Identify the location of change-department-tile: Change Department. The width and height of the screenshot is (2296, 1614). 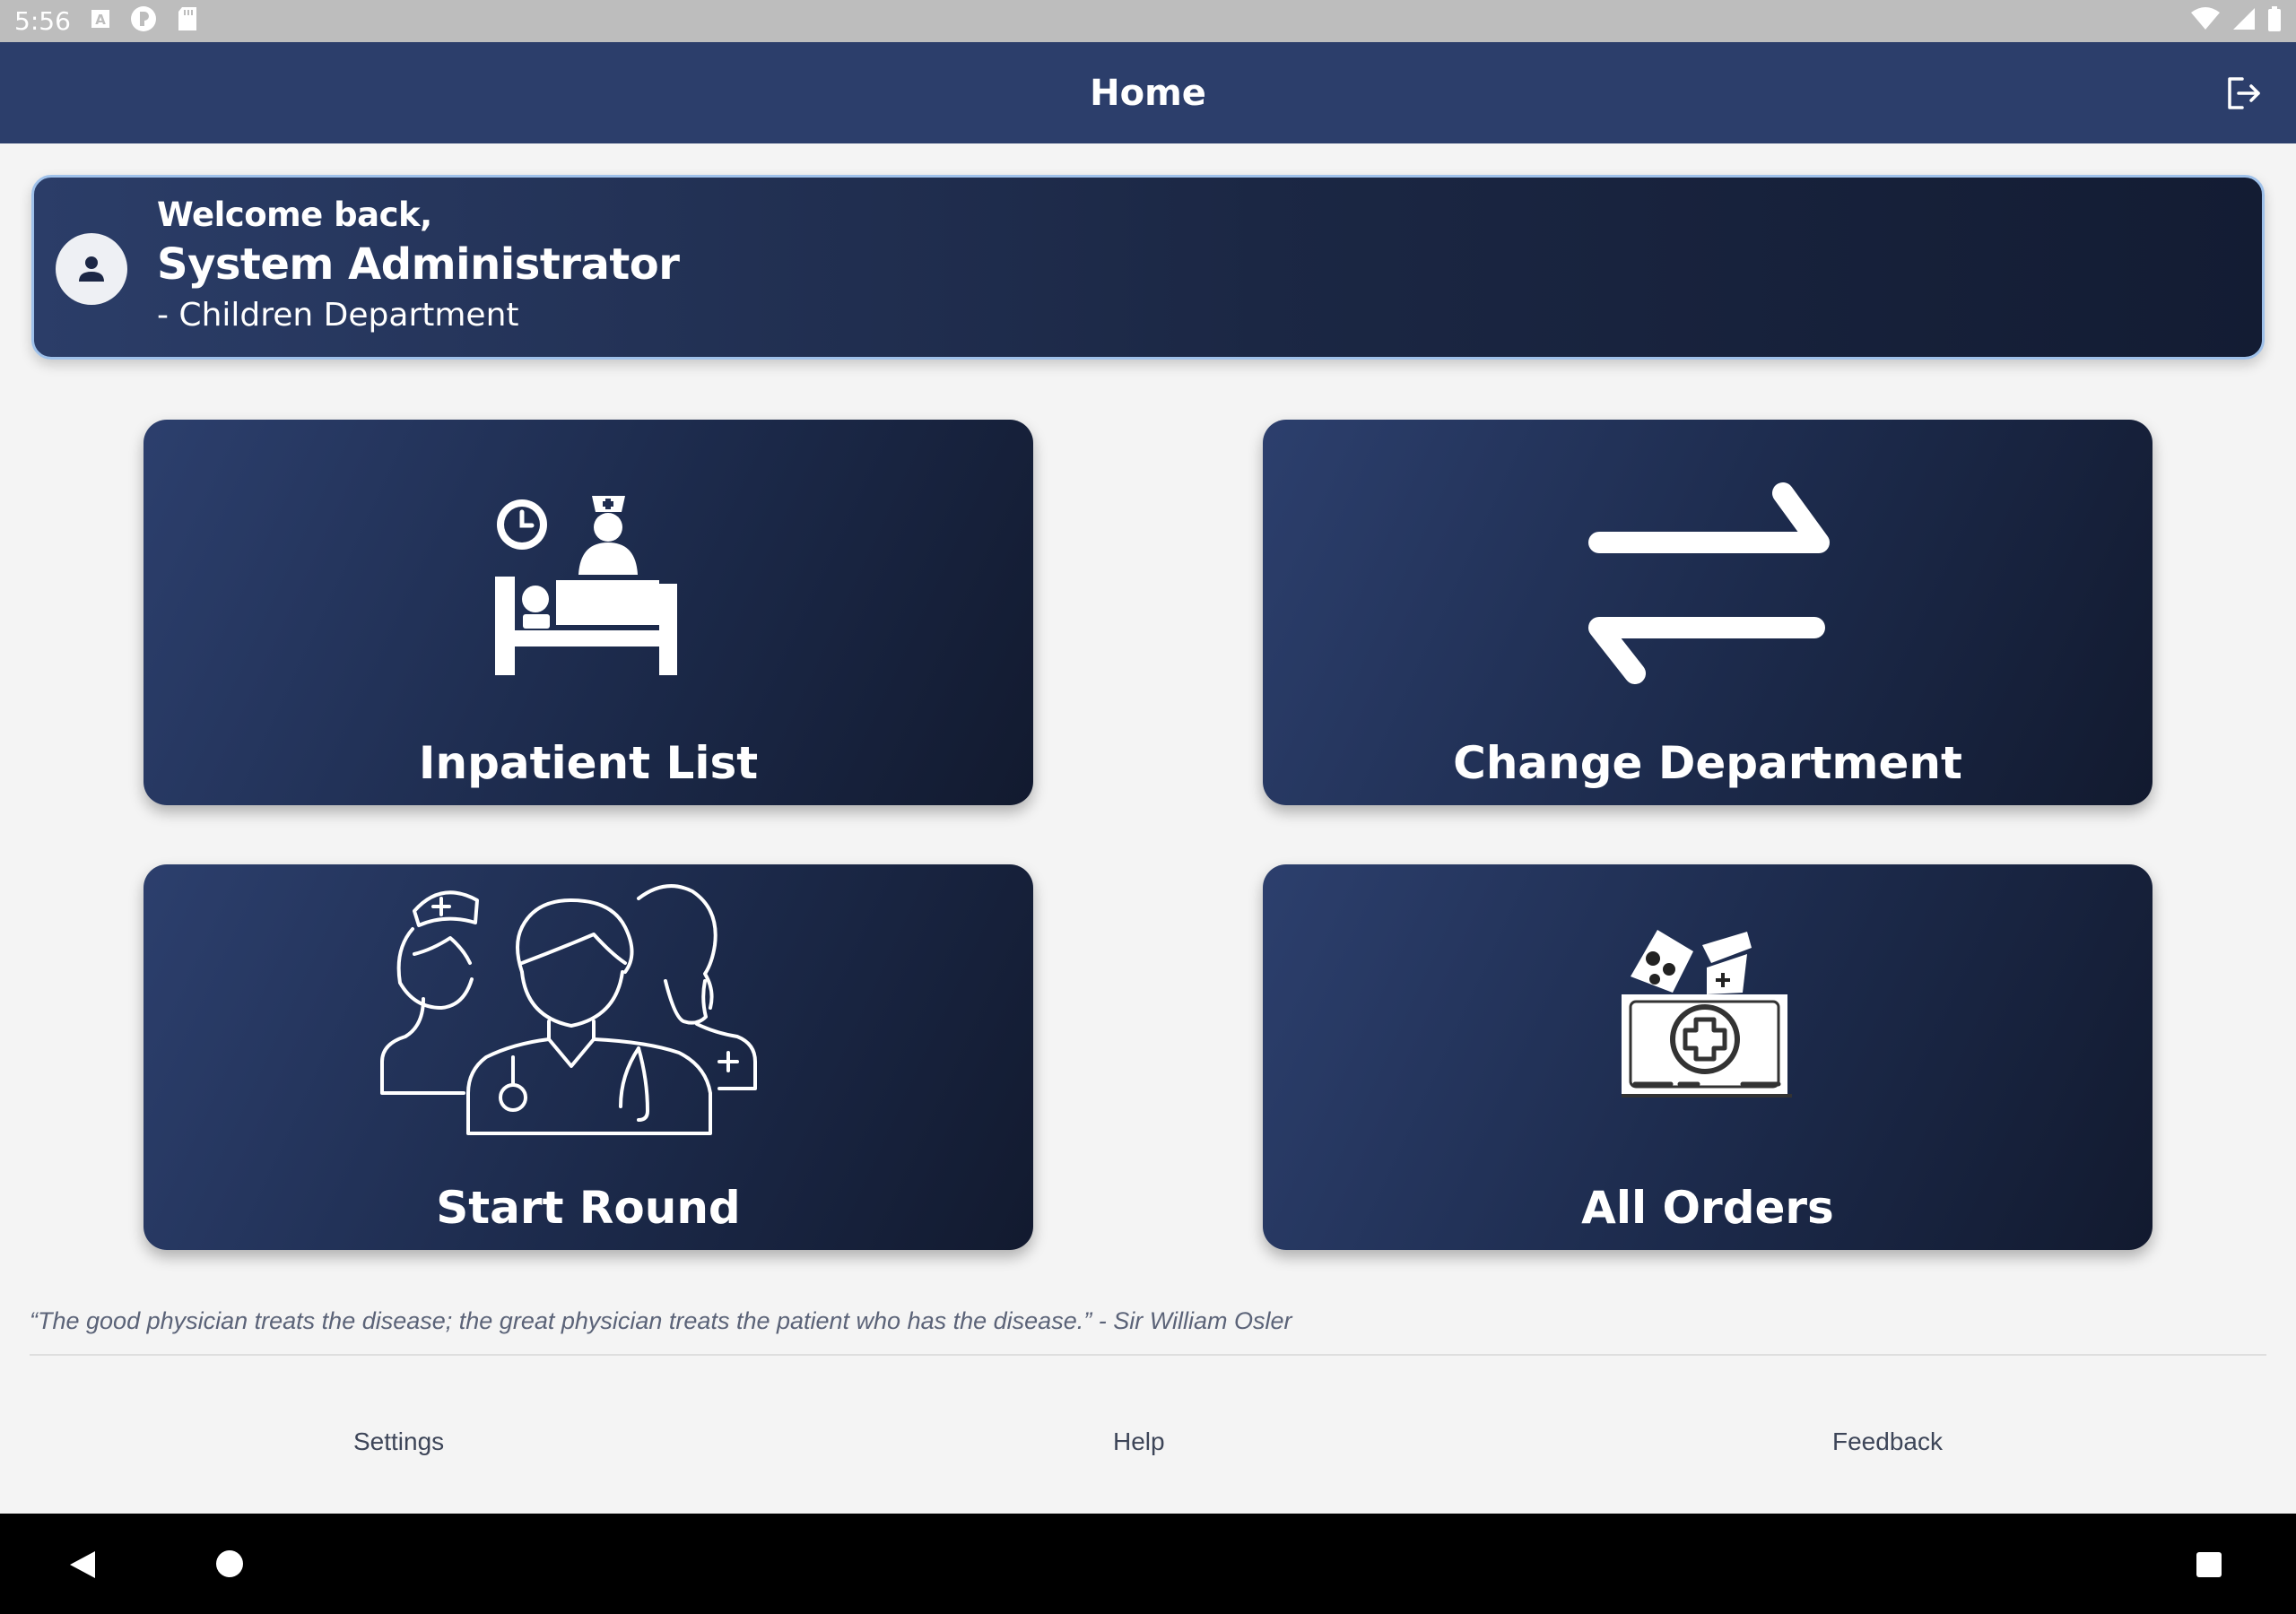
(1707, 612).